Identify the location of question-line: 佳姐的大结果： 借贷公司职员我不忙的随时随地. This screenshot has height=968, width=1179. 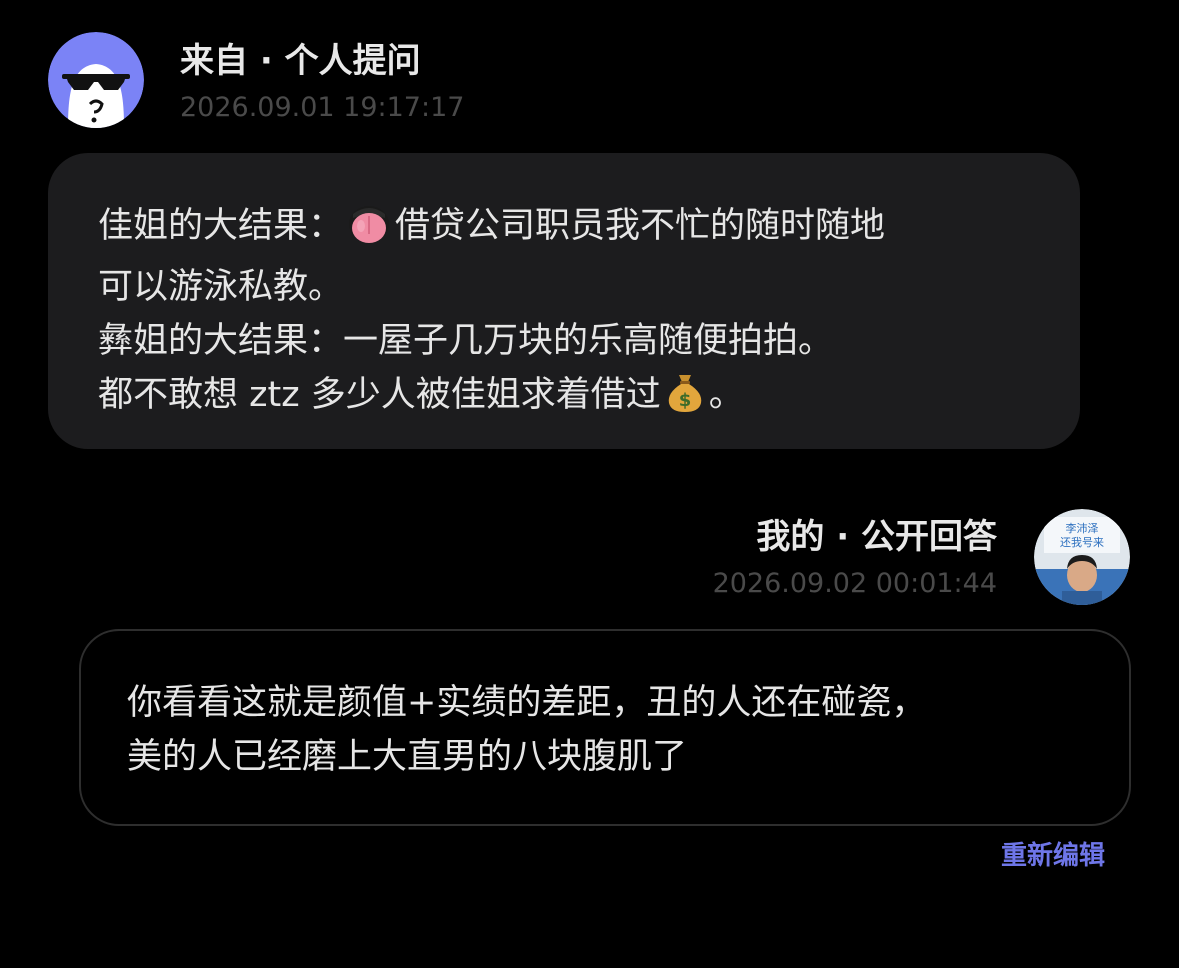
(565, 229).